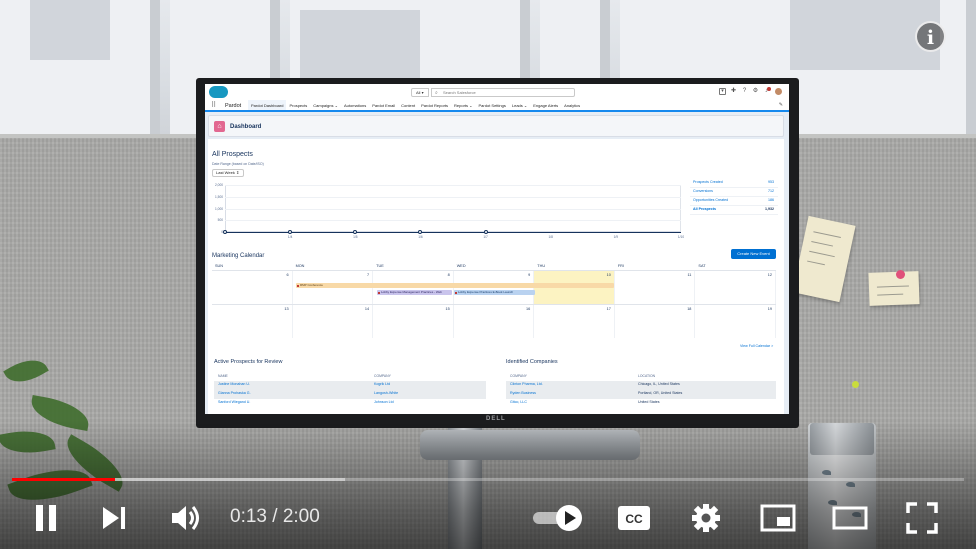 The height and width of the screenshot is (549, 976). Describe the element at coordinates (778, 91) in the screenshot. I see `user-avatar` at that location.